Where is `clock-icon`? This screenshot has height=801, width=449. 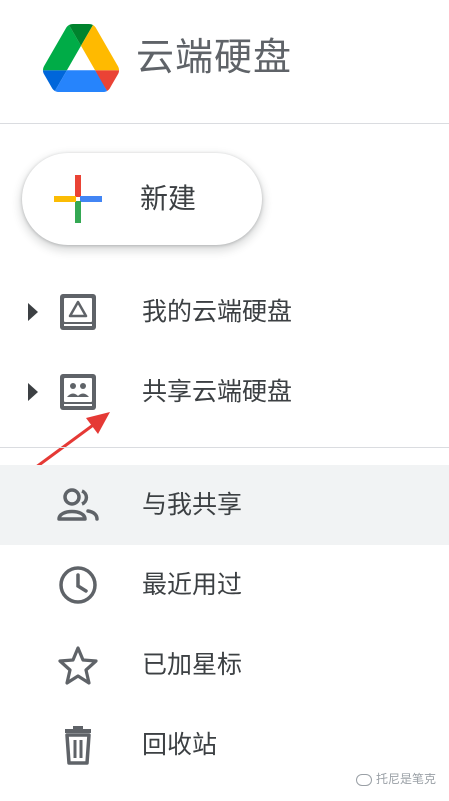
clock-icon is located at coordinates (78, 585).